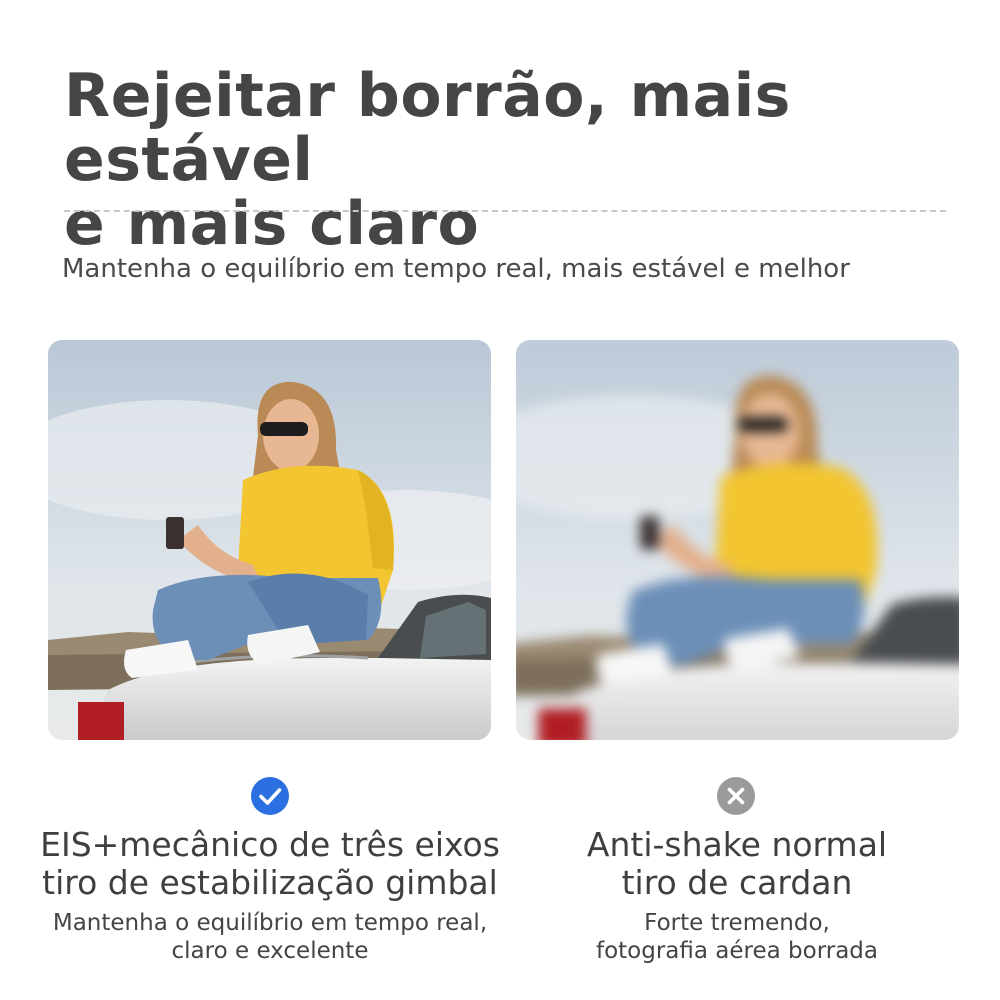 The width and height of the screenshot is (1000, 1000). What do you see at coordinates (736, 796) in the screenshot?
I see `cross-icon` at bounding box center [736, 796].